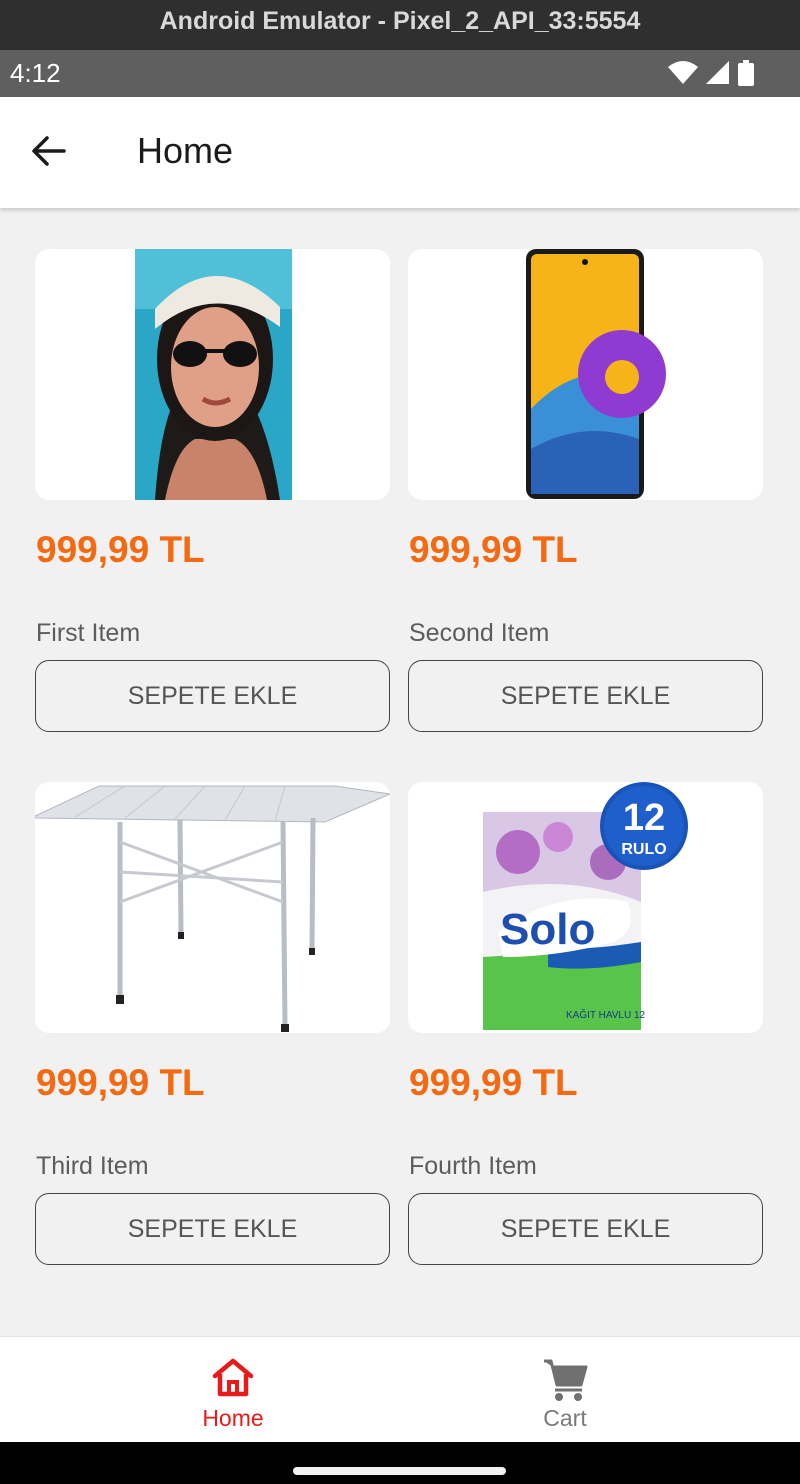 This screenshot has height=1484, width=800. Describe the element at coordinates (565, 1418) in the screenshot. I see `nav-label-cart: Cart` at that location.